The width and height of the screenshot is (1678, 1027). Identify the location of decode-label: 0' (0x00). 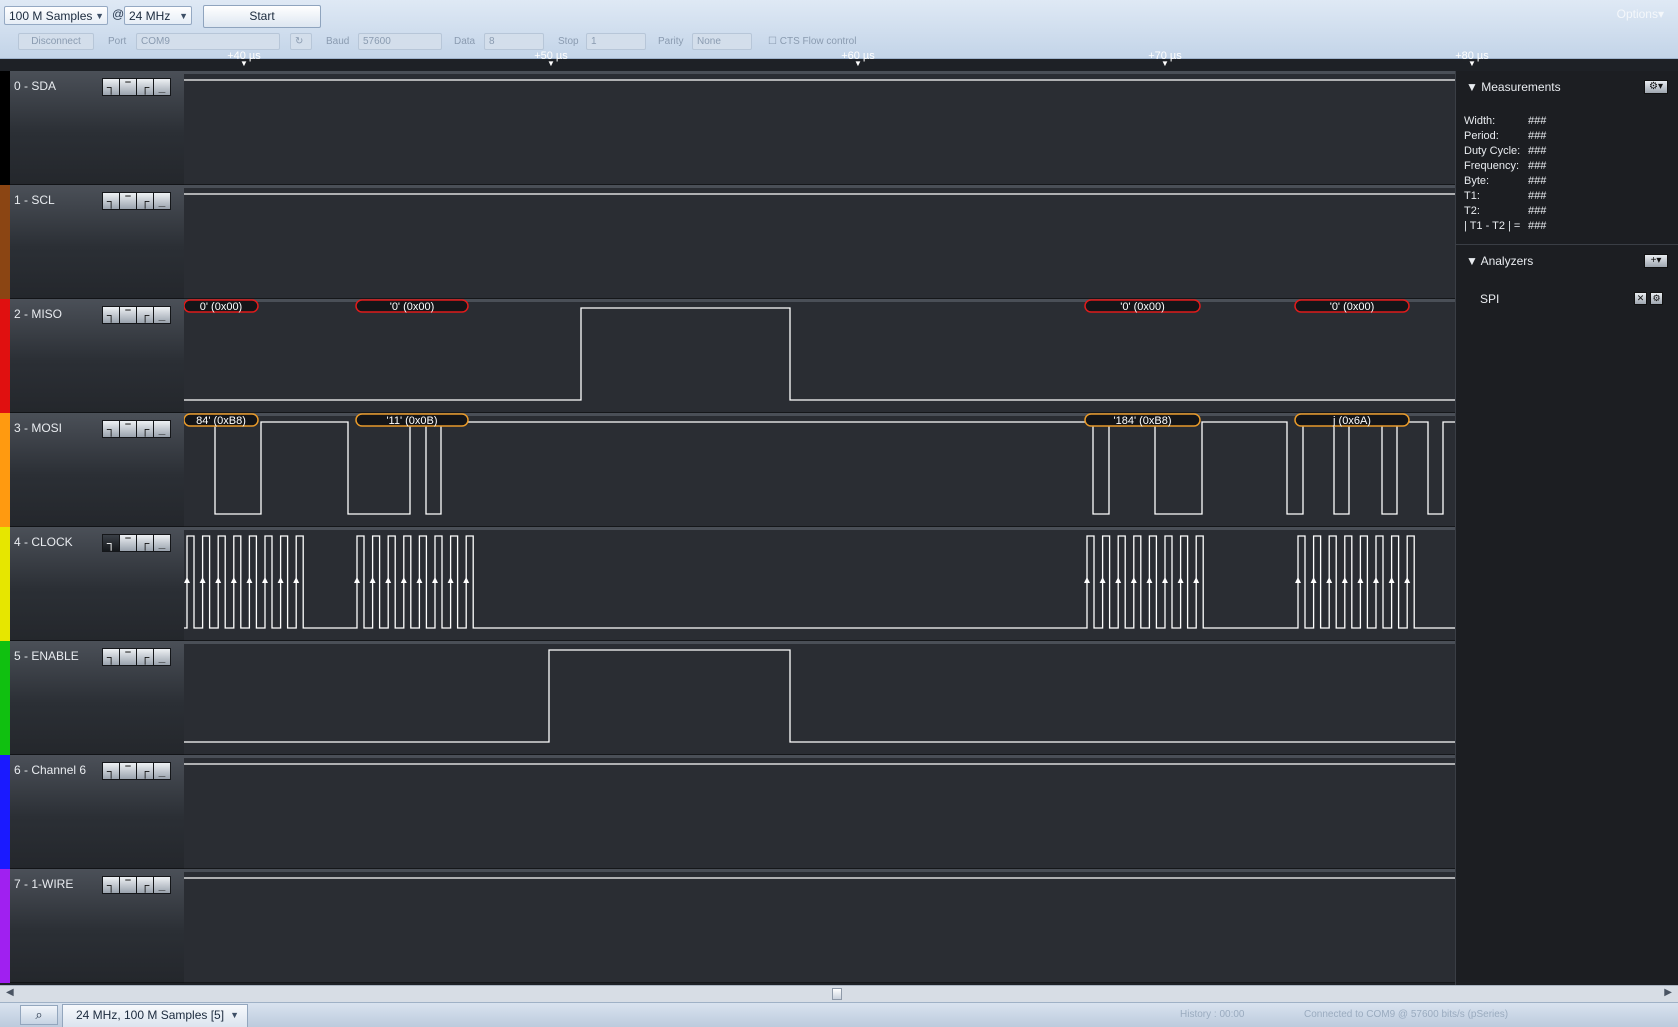
(221, 307).